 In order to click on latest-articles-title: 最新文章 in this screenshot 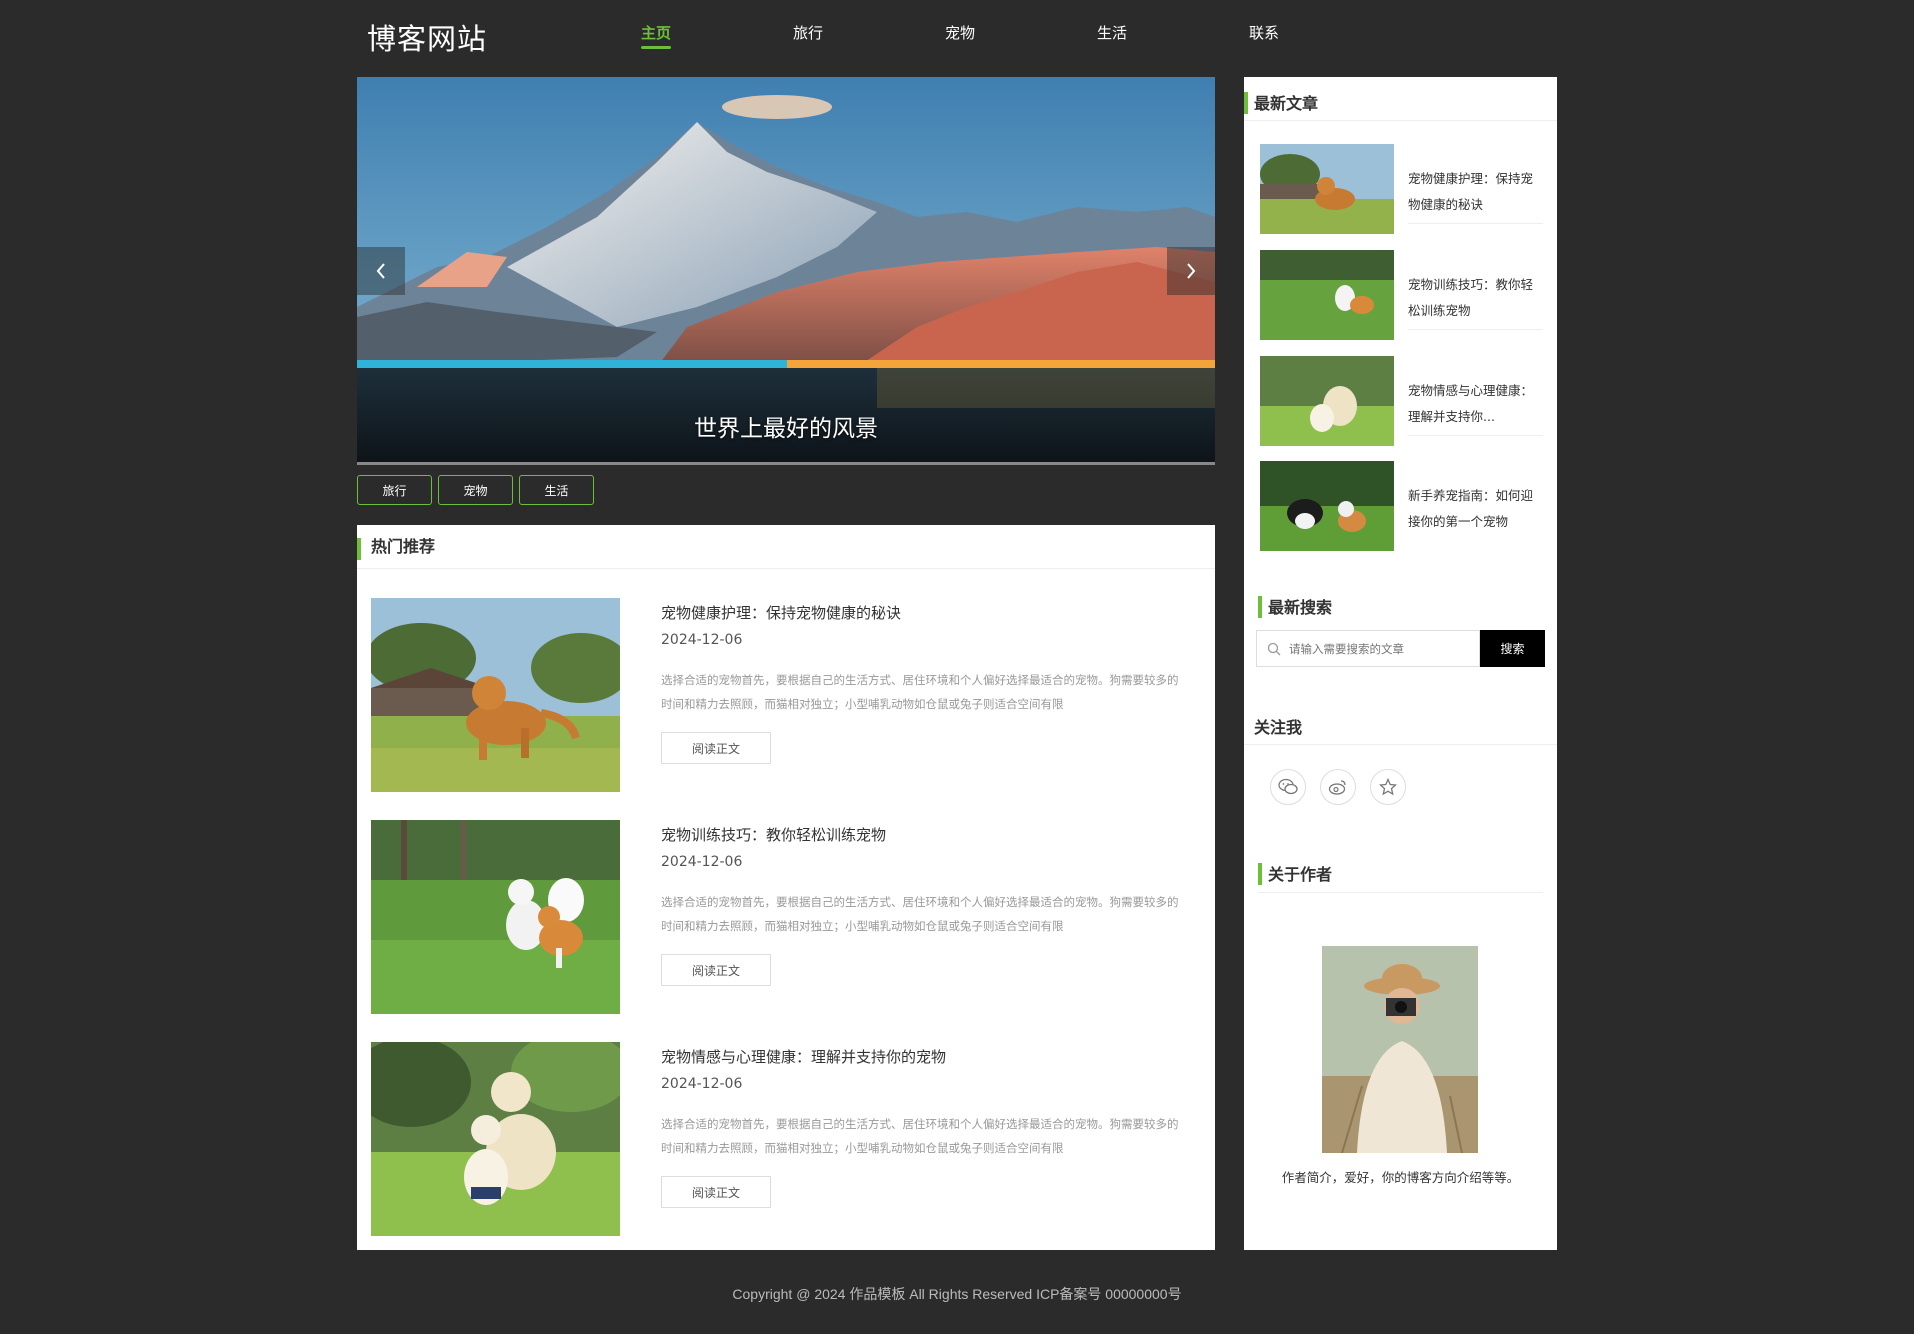, I will do `click(1281, 102)`.